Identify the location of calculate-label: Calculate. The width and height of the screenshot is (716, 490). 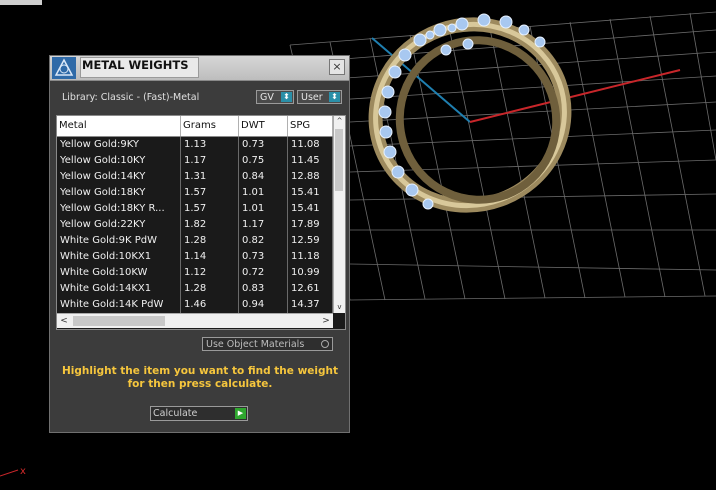
(175, 413).